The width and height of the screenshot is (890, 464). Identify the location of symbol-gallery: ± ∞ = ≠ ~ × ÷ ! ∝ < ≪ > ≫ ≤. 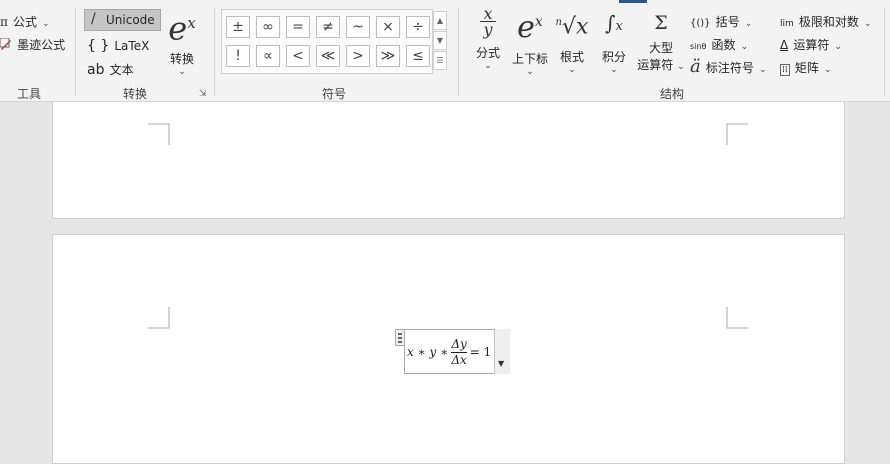
(327, 41).